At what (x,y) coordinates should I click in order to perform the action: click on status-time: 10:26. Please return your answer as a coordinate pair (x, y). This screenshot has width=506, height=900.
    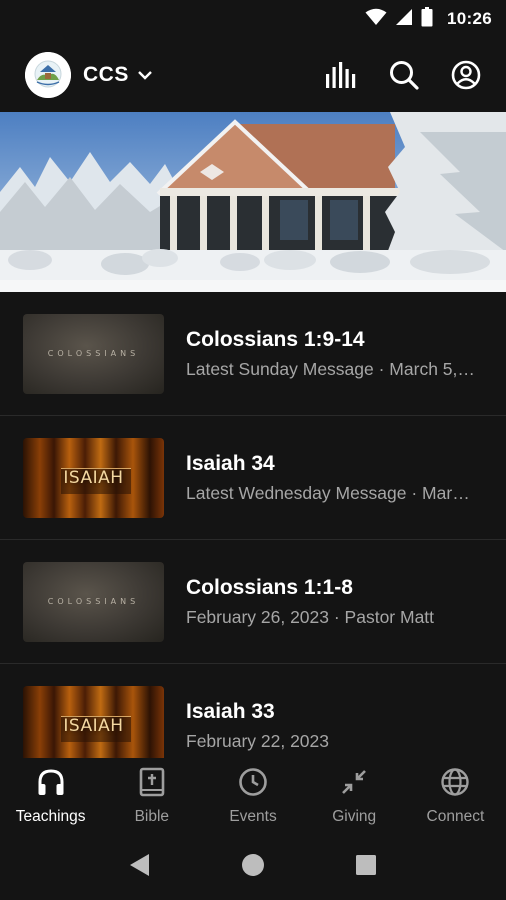
    Looking at the image, I should click on (469, 18).